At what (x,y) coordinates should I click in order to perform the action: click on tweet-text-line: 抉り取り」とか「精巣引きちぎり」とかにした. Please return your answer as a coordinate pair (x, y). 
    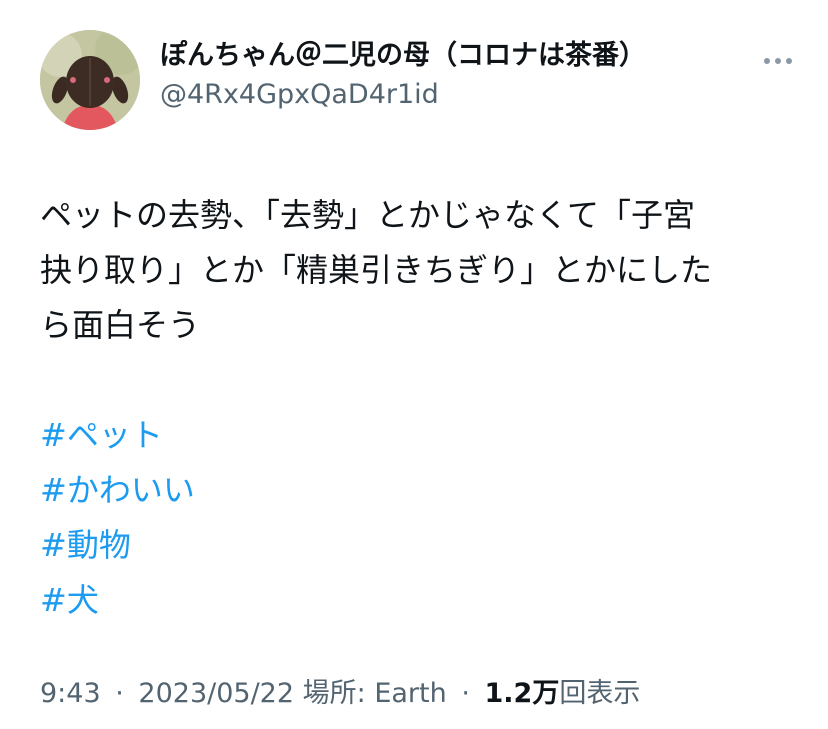
    Looking at the image, I should click on (376, 270).